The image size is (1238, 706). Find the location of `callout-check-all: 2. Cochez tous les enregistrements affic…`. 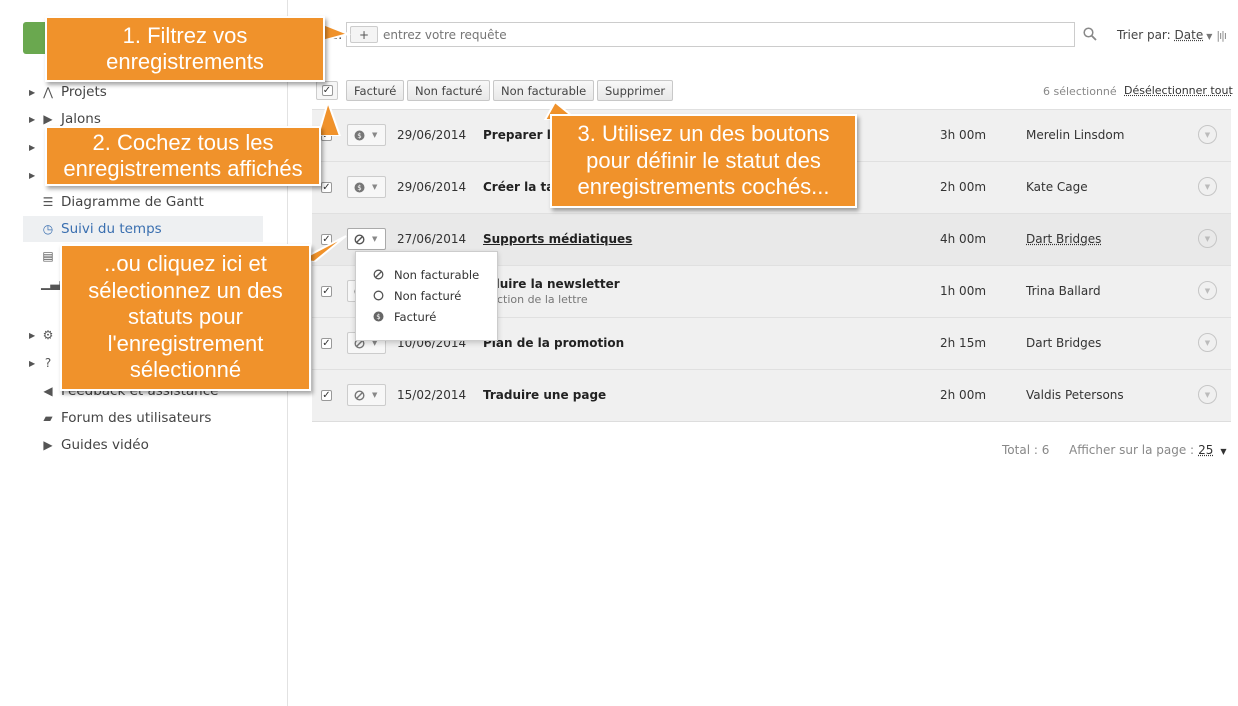

callout-check-all: 2. Cochez tous les enregistrements affic… is located at coordinates (183, 156).